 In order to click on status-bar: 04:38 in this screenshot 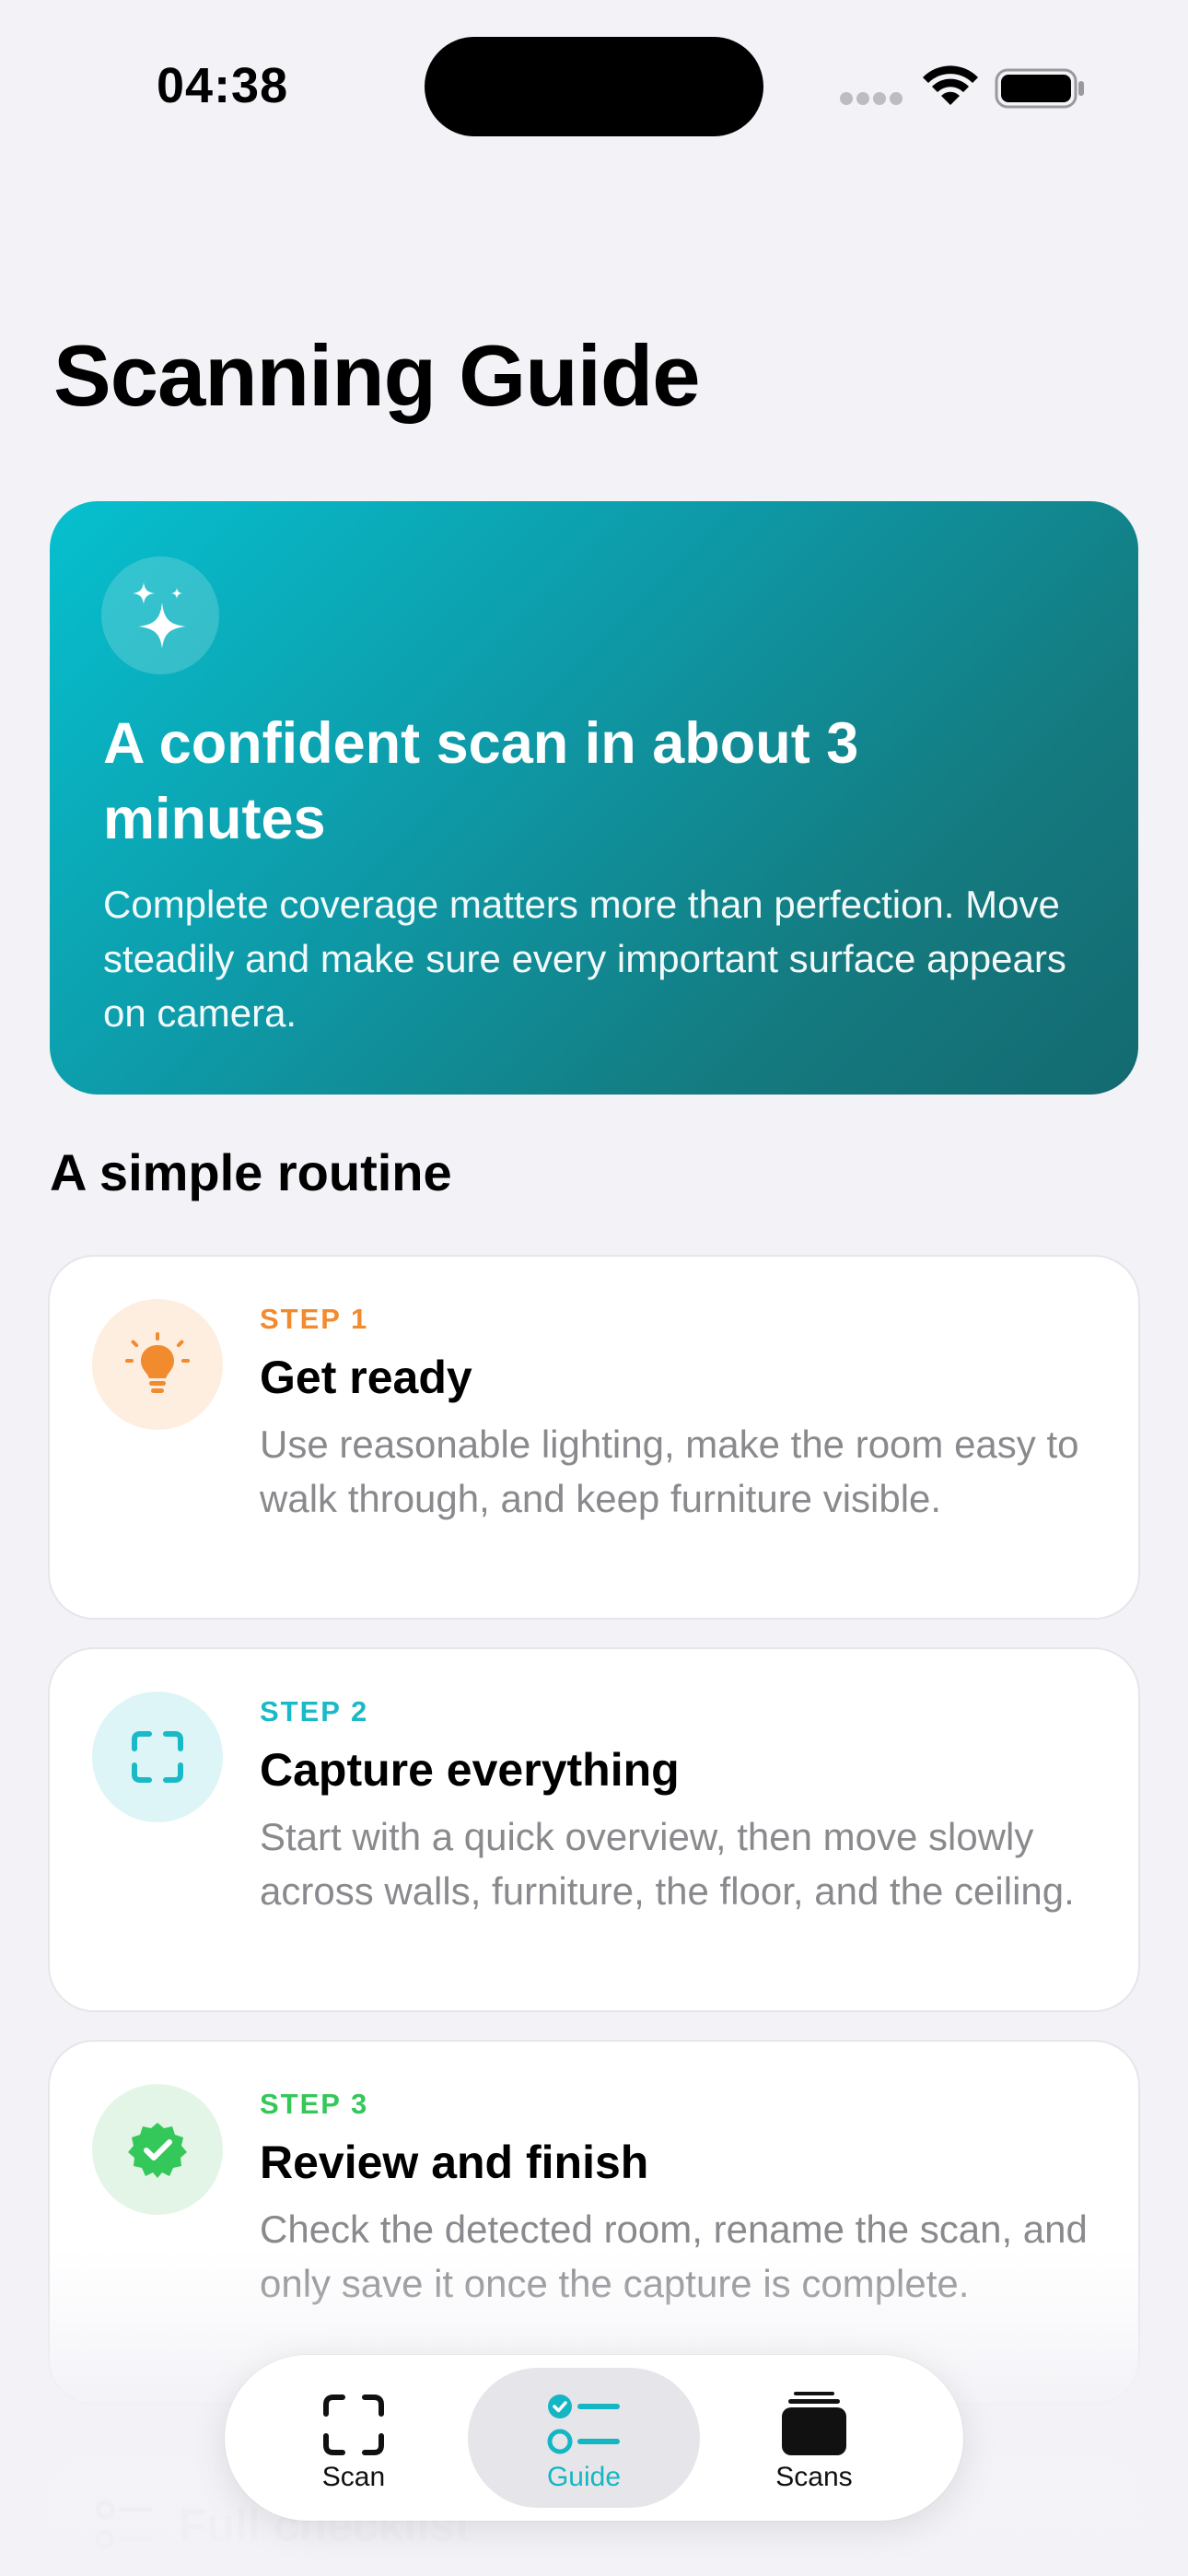, I will do `click(594, 87)`.